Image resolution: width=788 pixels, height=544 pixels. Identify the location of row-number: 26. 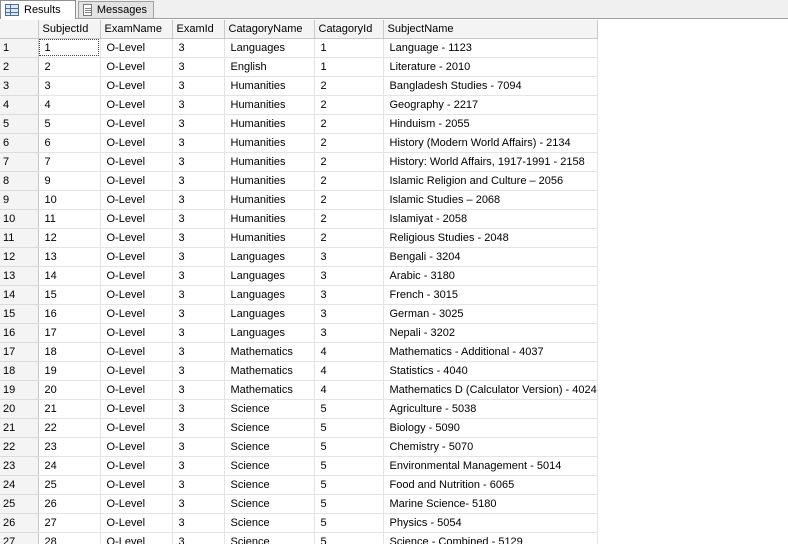
(19, 523).